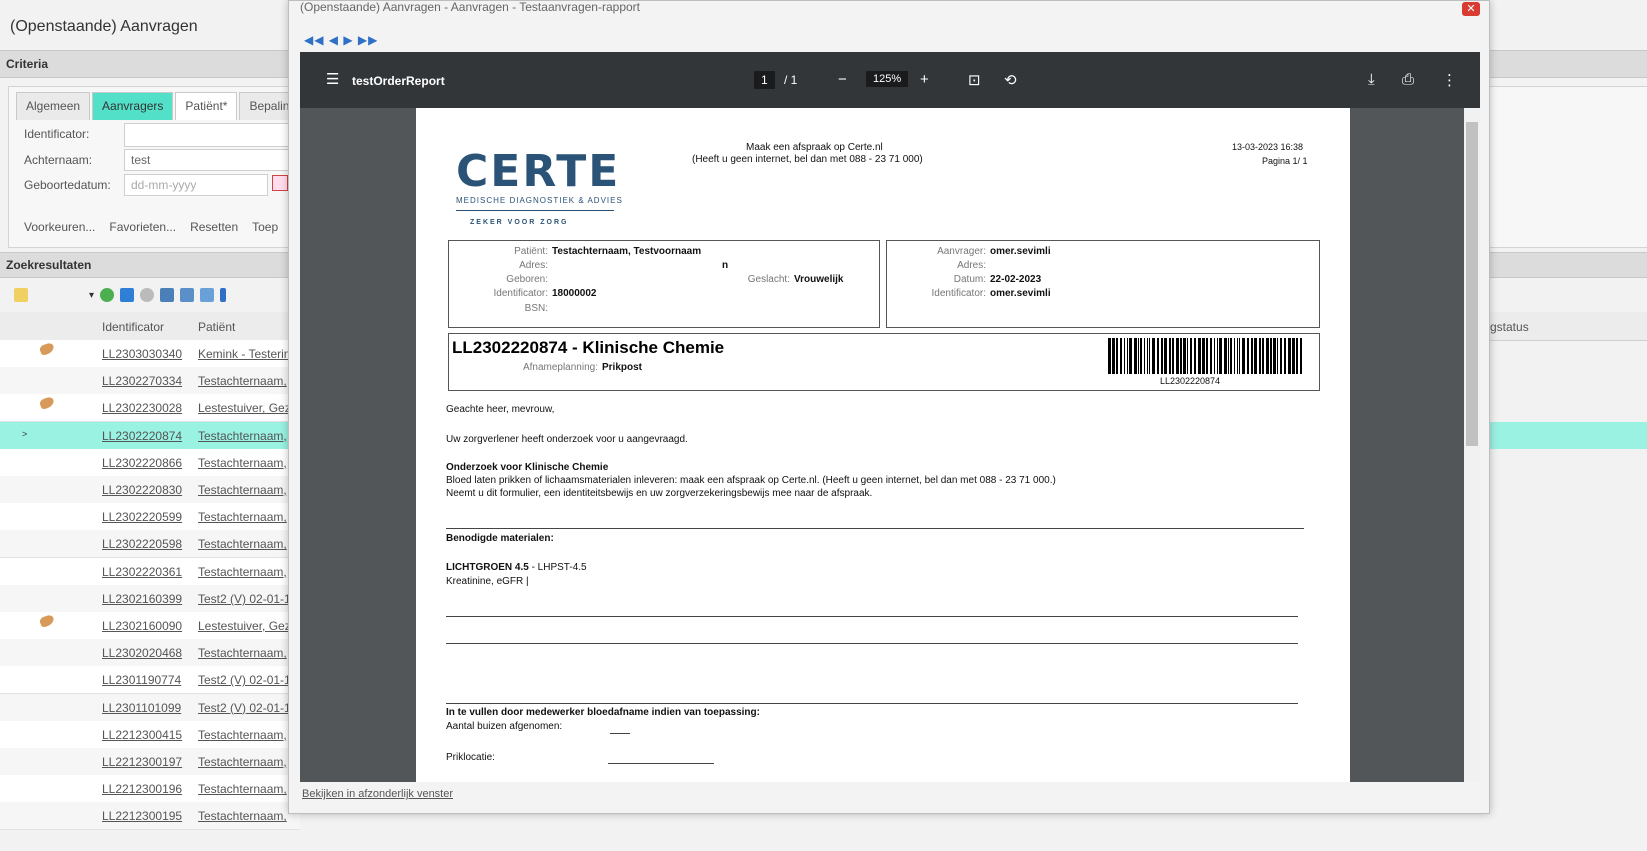  I want to click on table-row: LL2302160090 Lestestuiver, Gez, so click(150, 626).